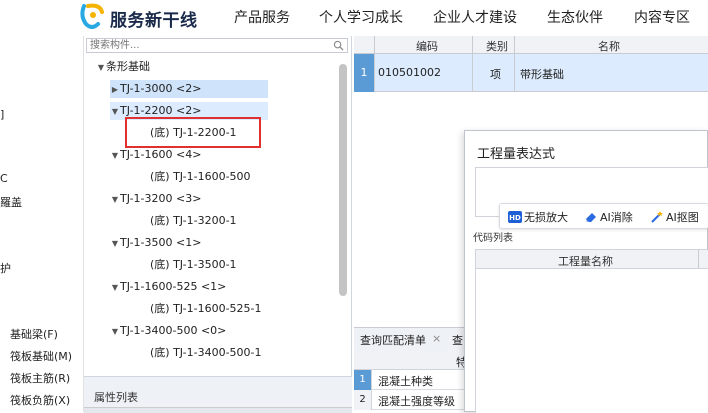 Image resolution: width=708 pixels, height=413 pixels. What do you see at coordinates (200, 177) in the screenshot?
I see `tree-leaf: (底) TJ-1-1600-500` at bounding box center [200, 177].